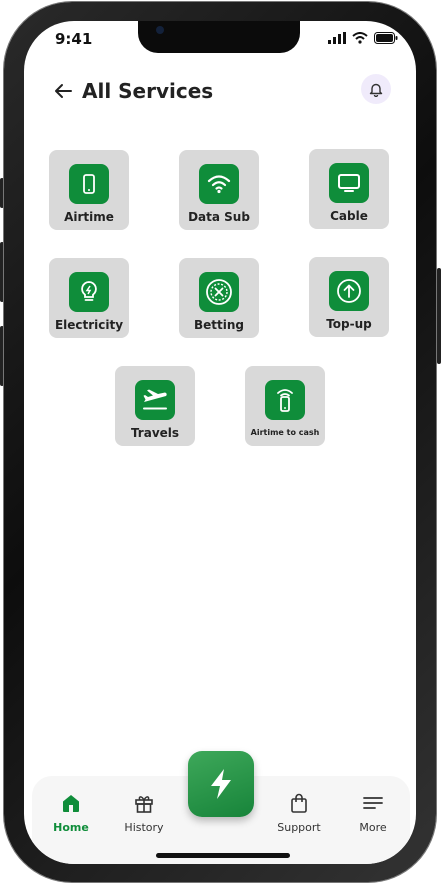 The image size is (442, 885). Describe the element at coordinates (144, 827) in the screenshot. I see `nav-label: History` at that location.